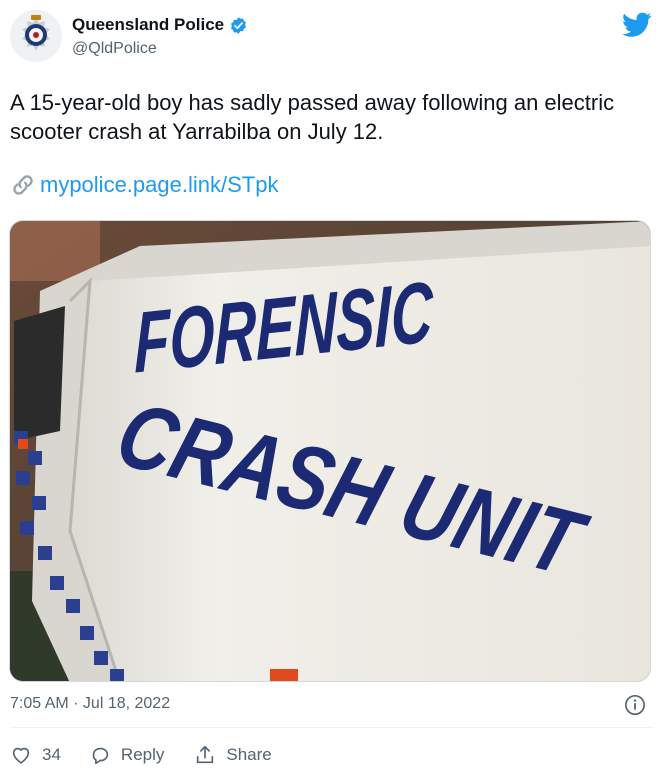 The height and width of the screenshot is (782, 668). Describe the element at coordinates (23, 185) in the screenshot. I see `link-icon` at that location.